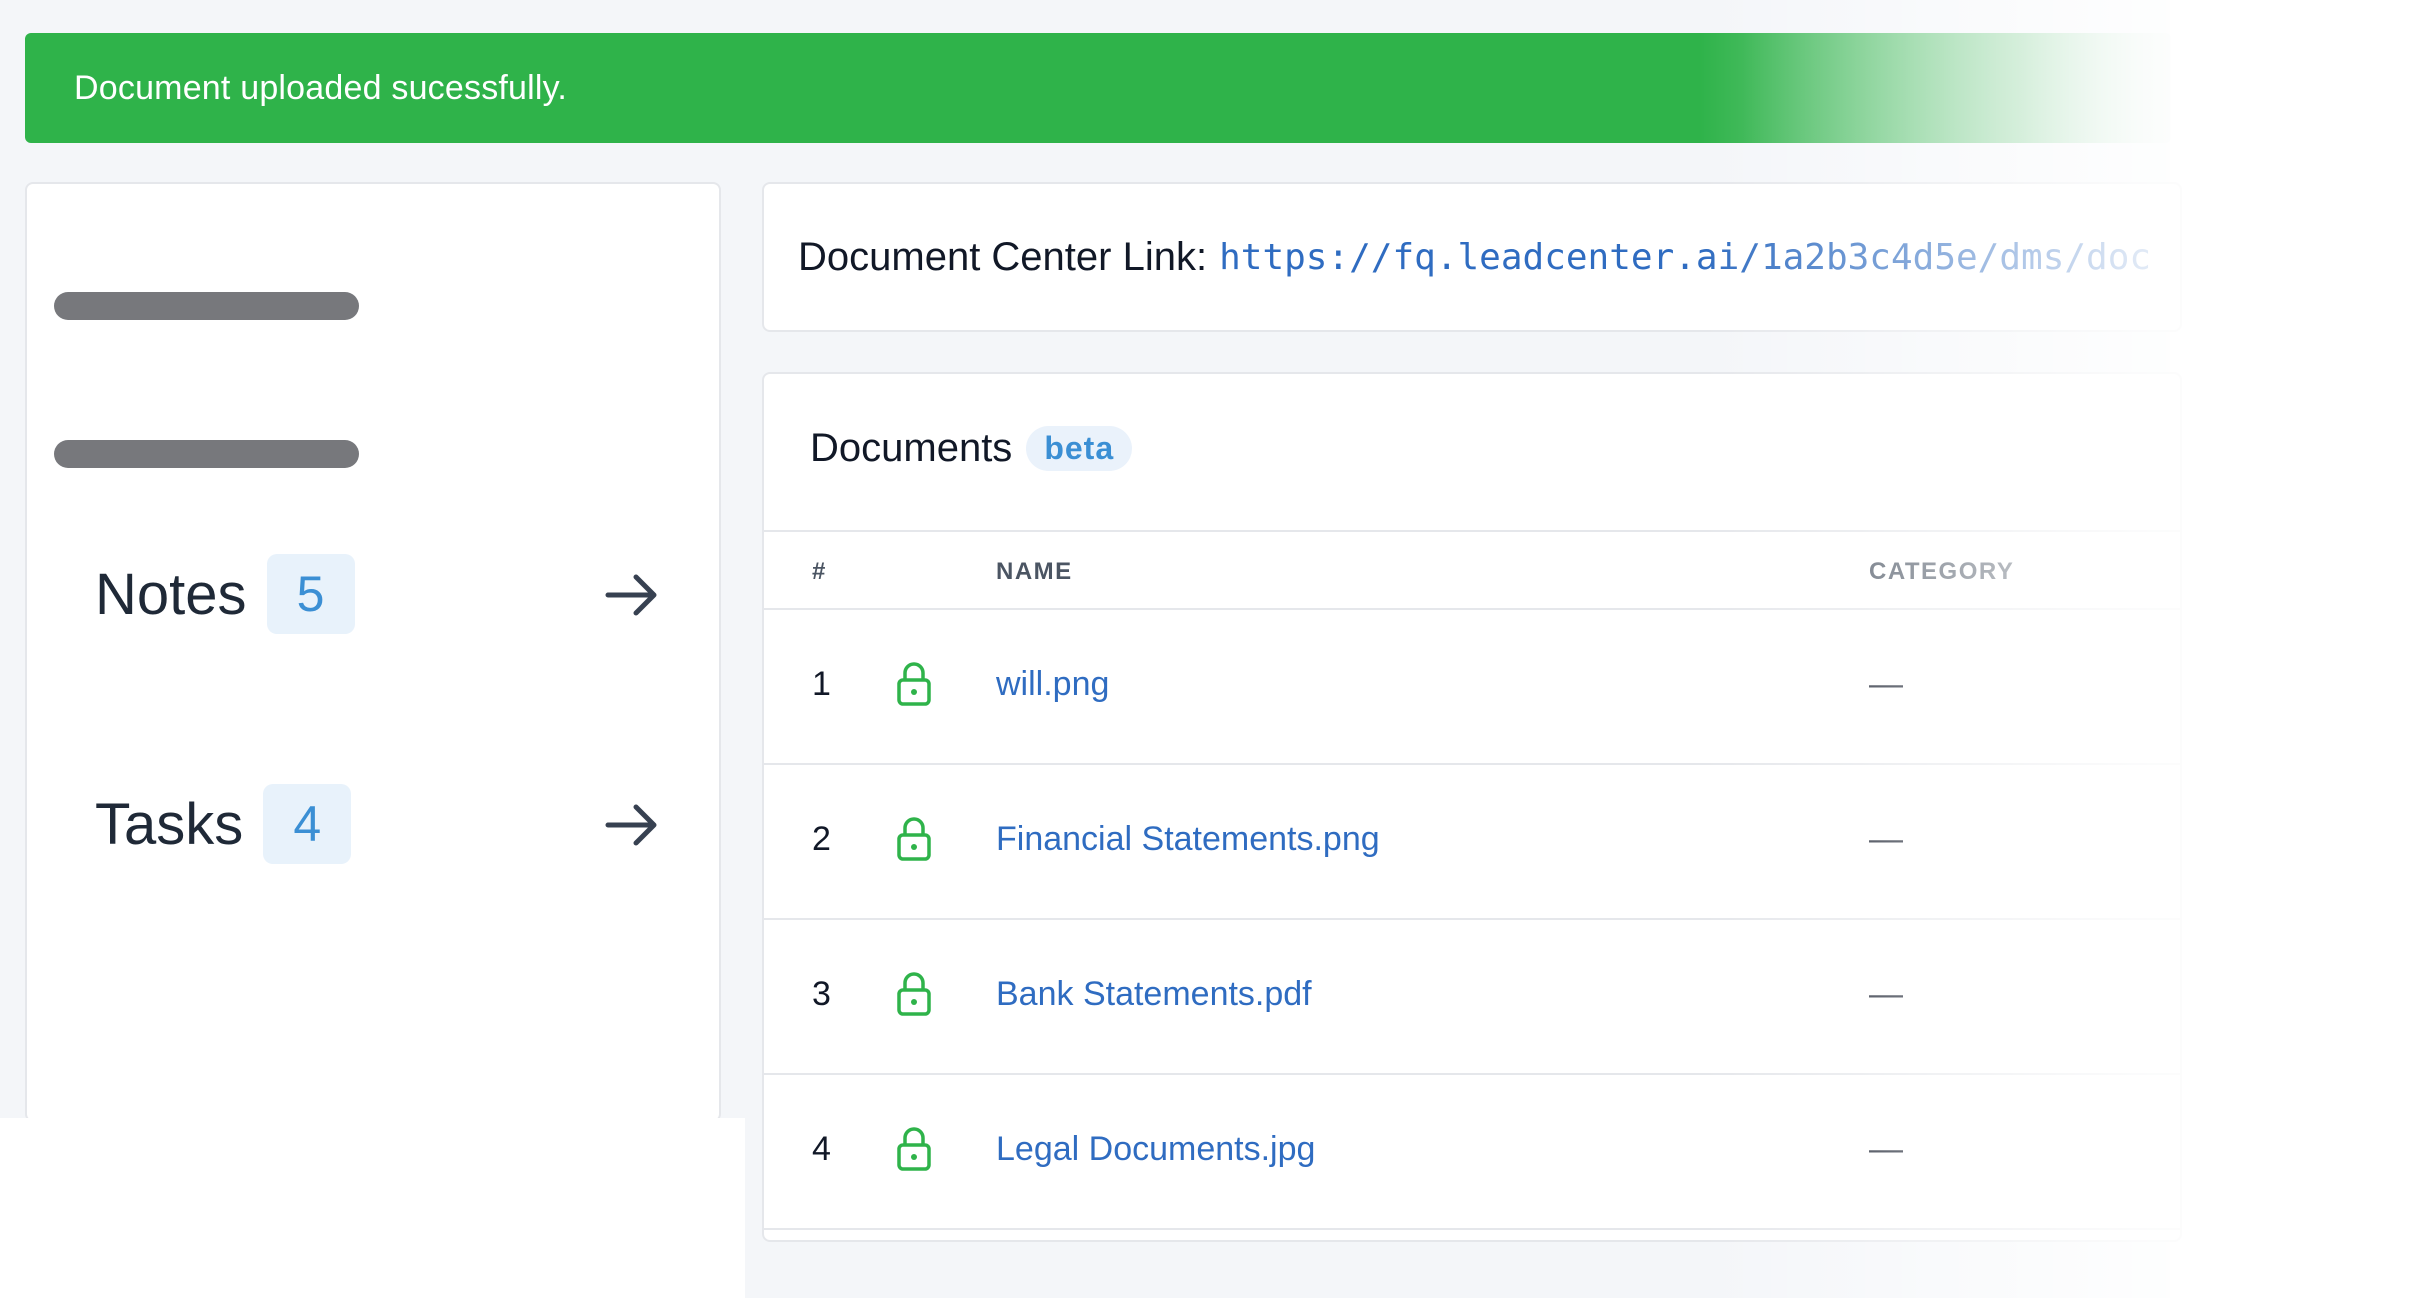  Describe the element at coordinates (307, 824) in the screenshot. I see `count-badge: 4` at that location.